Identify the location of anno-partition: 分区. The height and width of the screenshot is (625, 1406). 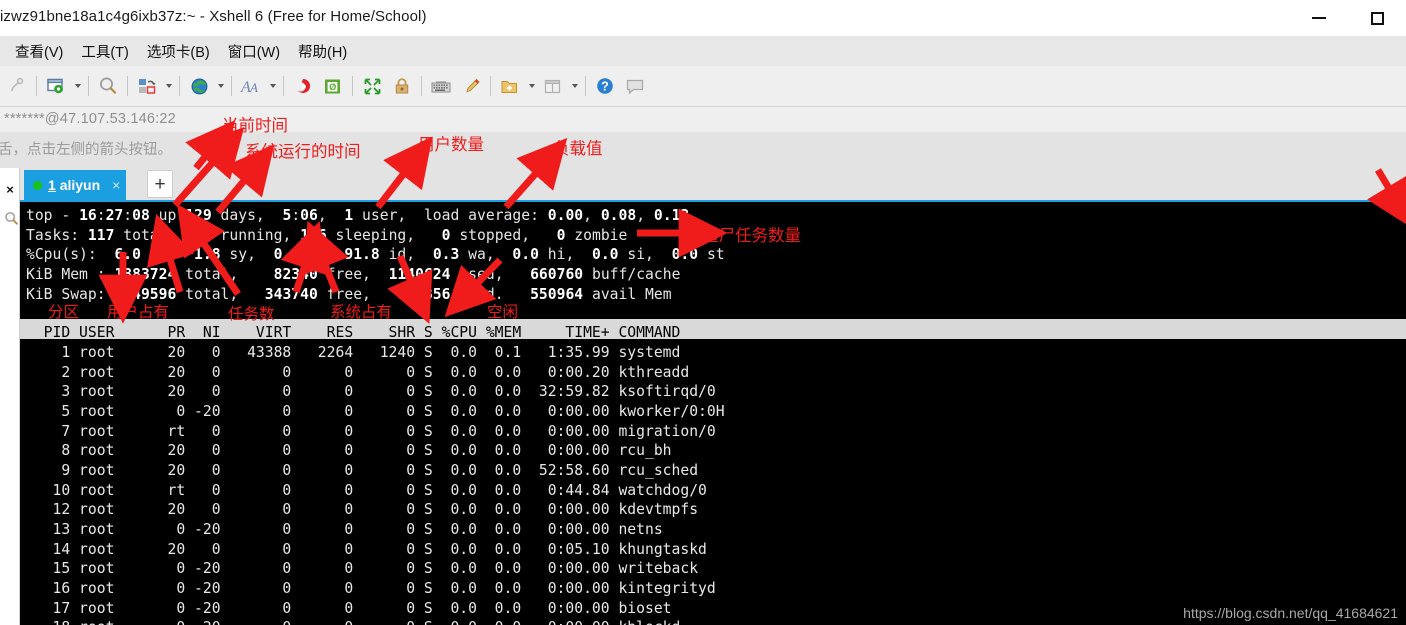
(64, 312).